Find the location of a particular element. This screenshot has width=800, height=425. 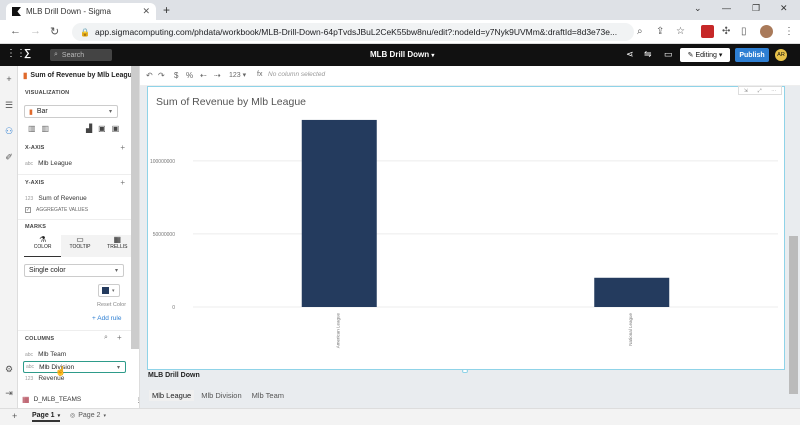

canvas-scrollbar is located at coordinates (793, 315).